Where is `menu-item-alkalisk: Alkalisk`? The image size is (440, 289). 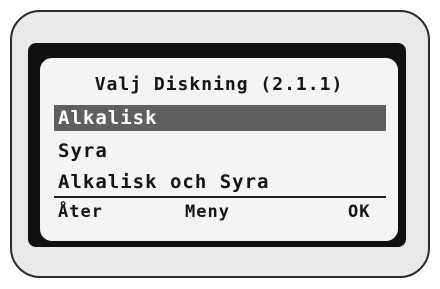 menu-item-alkalisk: Alkalisk is located at coordinates (220, 118).